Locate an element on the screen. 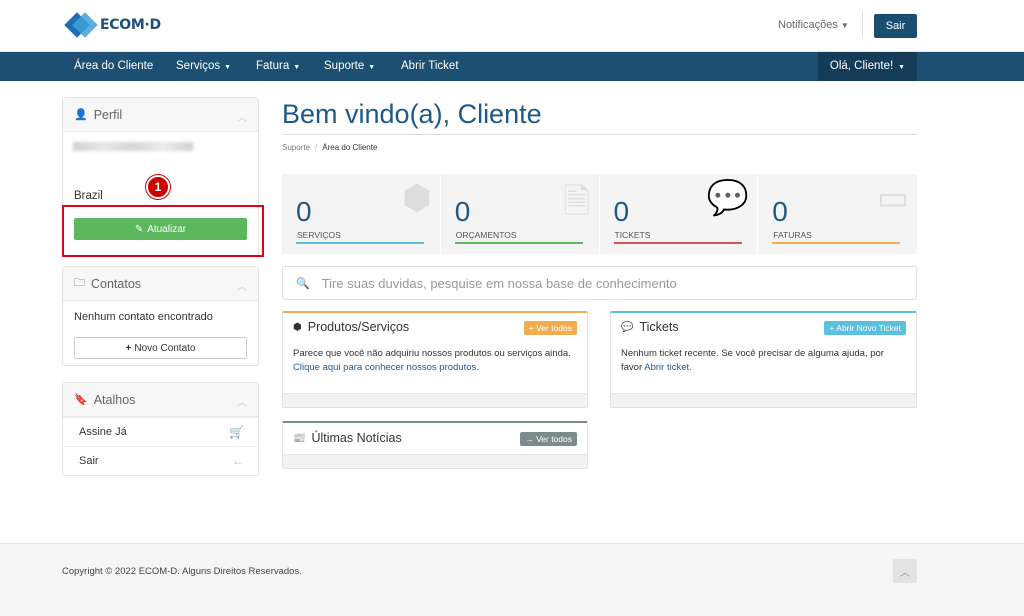  user-menu-label: Olá, Cliente! is located at coordinates (861, 66).